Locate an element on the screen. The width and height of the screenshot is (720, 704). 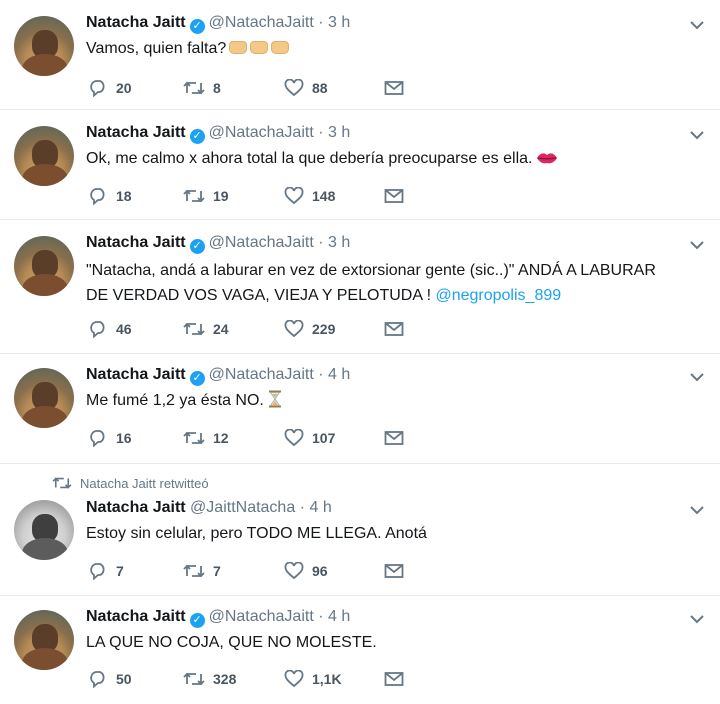
retweet-count: 12 is located at coordinates (221, 438).